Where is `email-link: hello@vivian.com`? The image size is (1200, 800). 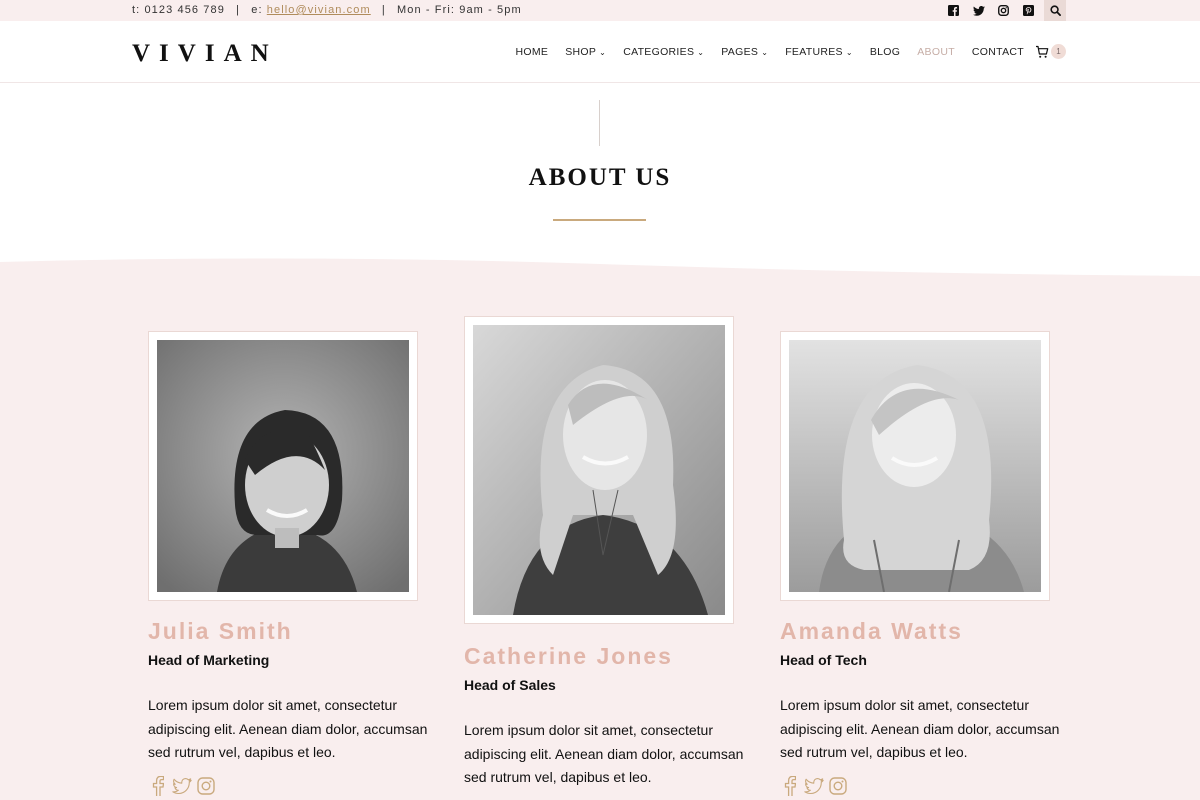
email-link: hello@vivian.com is located at coordinates (319, 10).